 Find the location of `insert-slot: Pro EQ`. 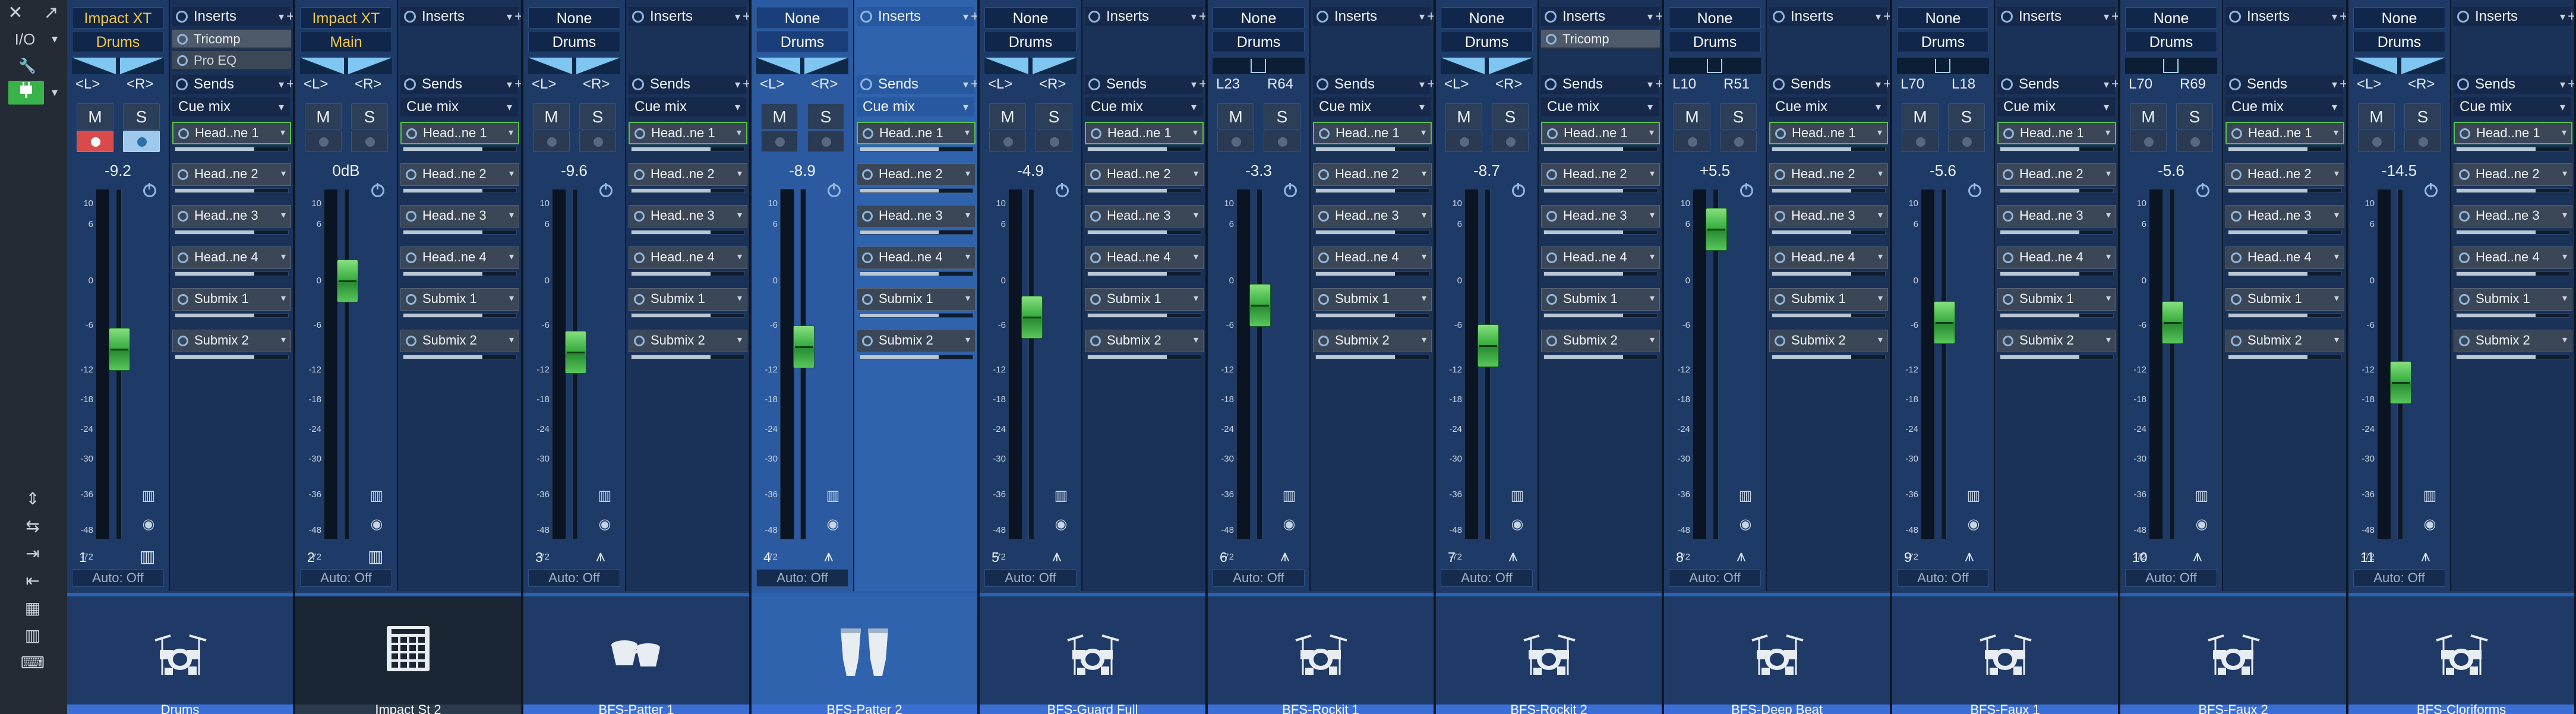

insert-slot: Pro EQ is located at coordinates (231, 61).